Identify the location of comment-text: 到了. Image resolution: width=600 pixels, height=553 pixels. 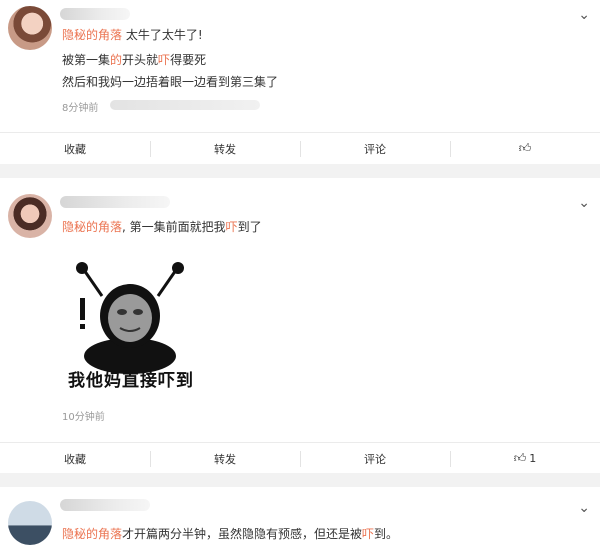
(249, 227).